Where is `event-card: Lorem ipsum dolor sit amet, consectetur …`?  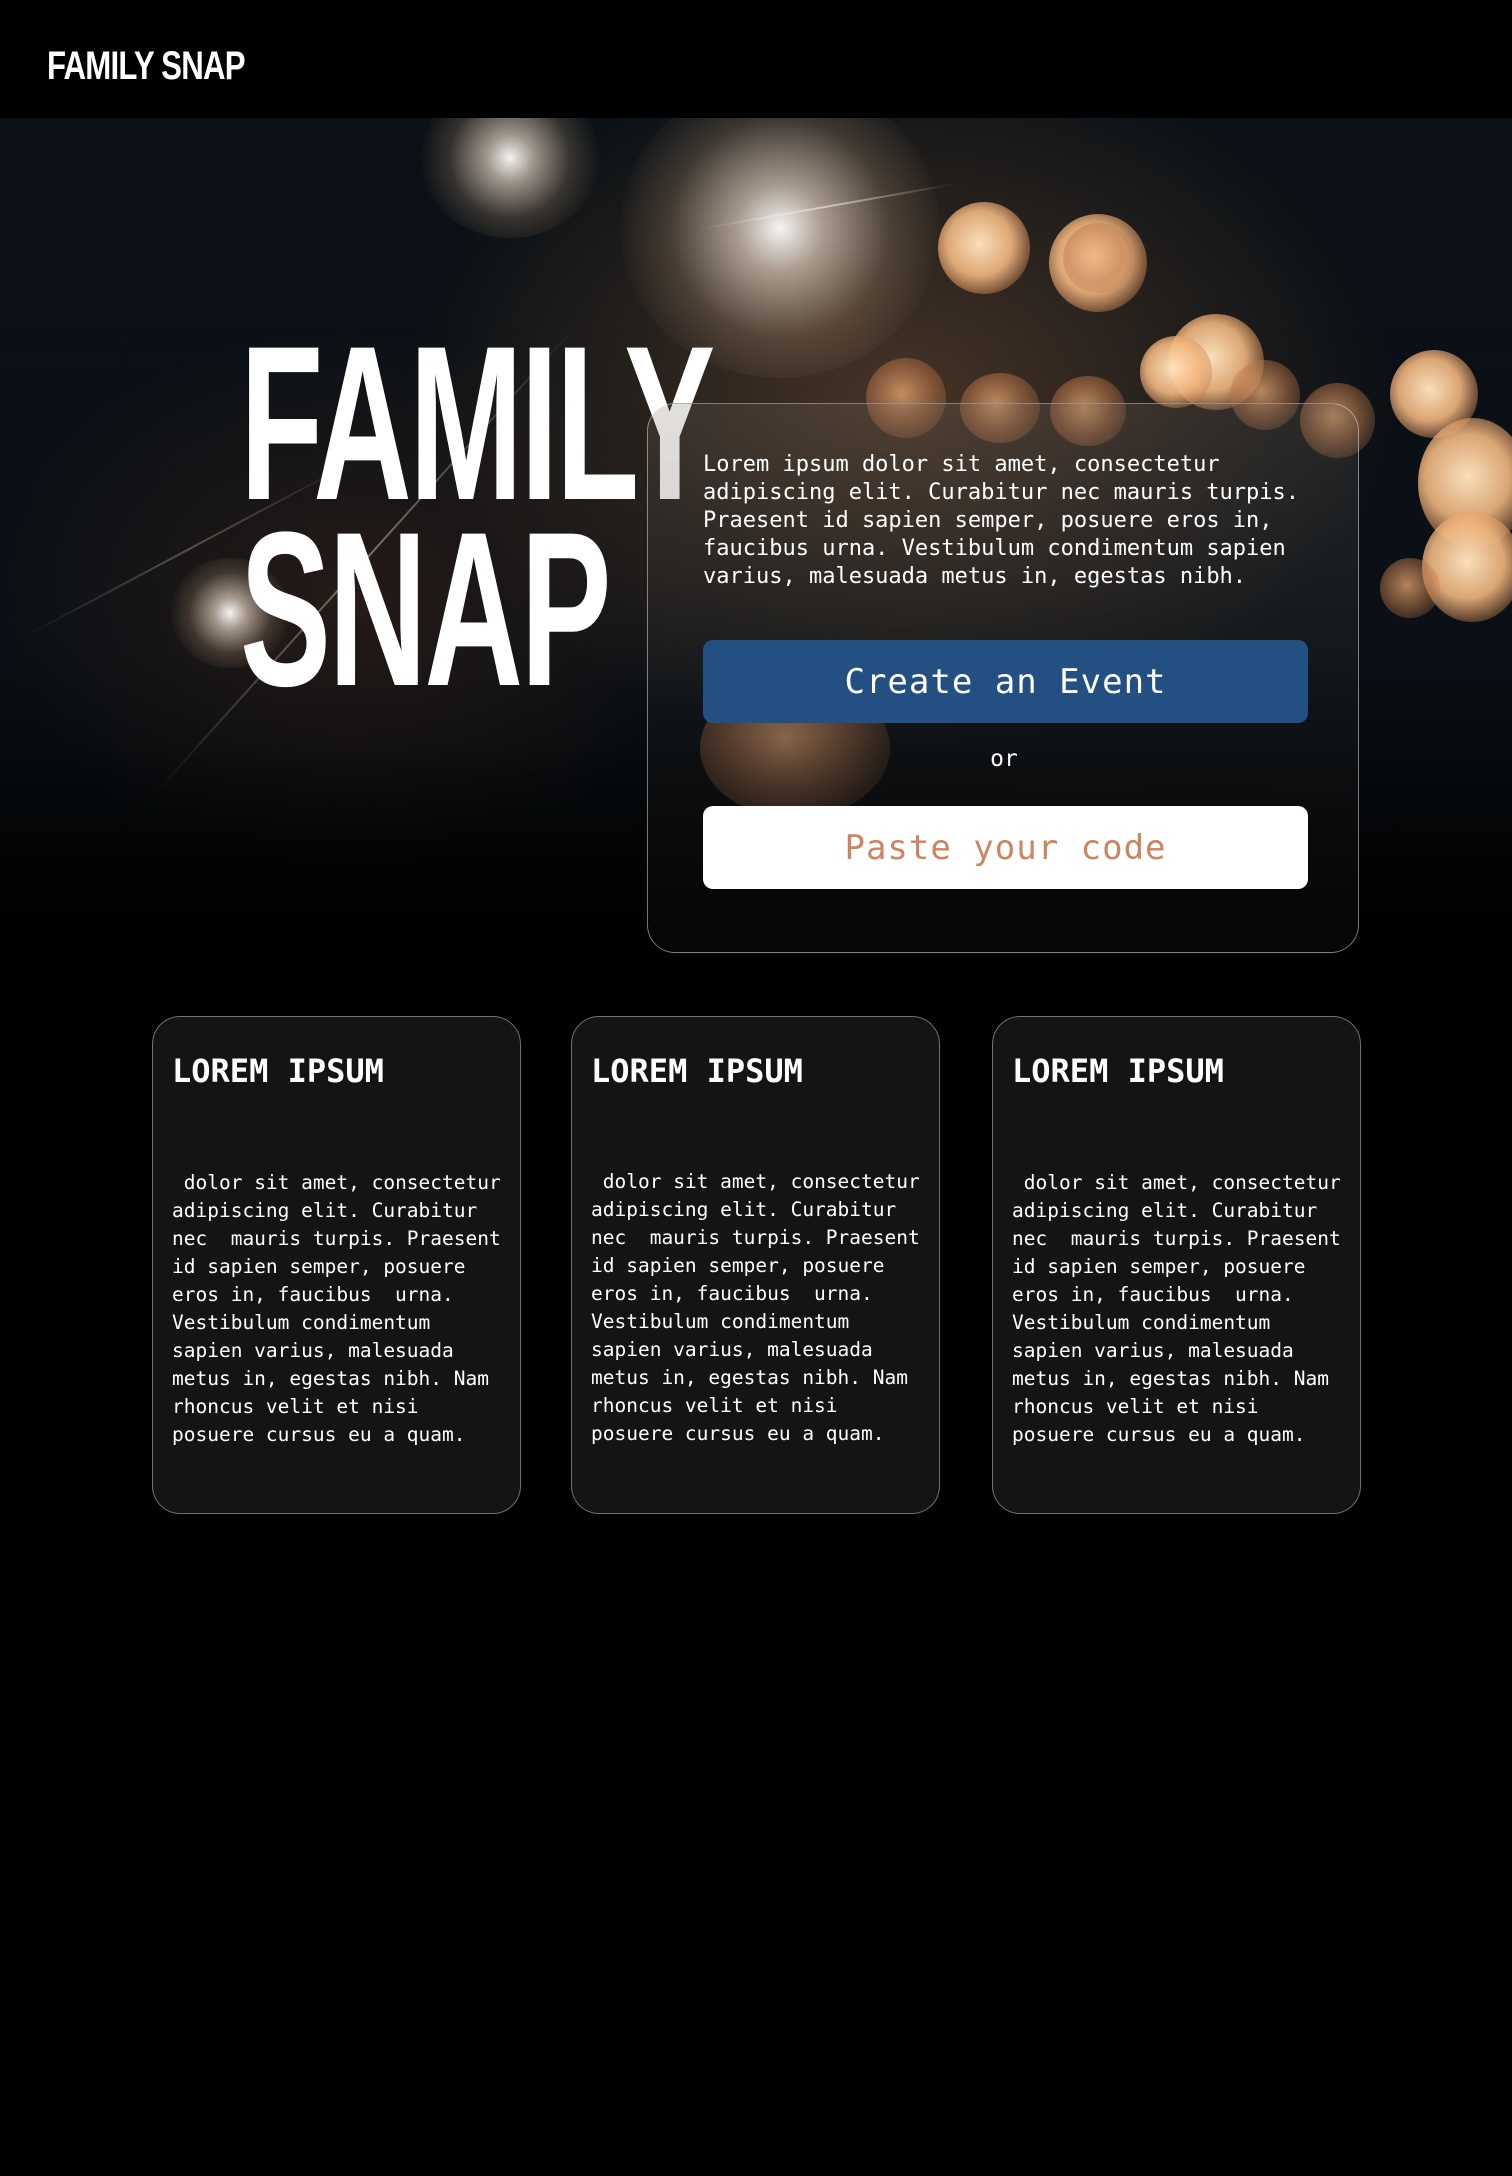 event-card: Lorem ipsum dolor sit amet, consectetur … is located at coordinates (1003, 678).